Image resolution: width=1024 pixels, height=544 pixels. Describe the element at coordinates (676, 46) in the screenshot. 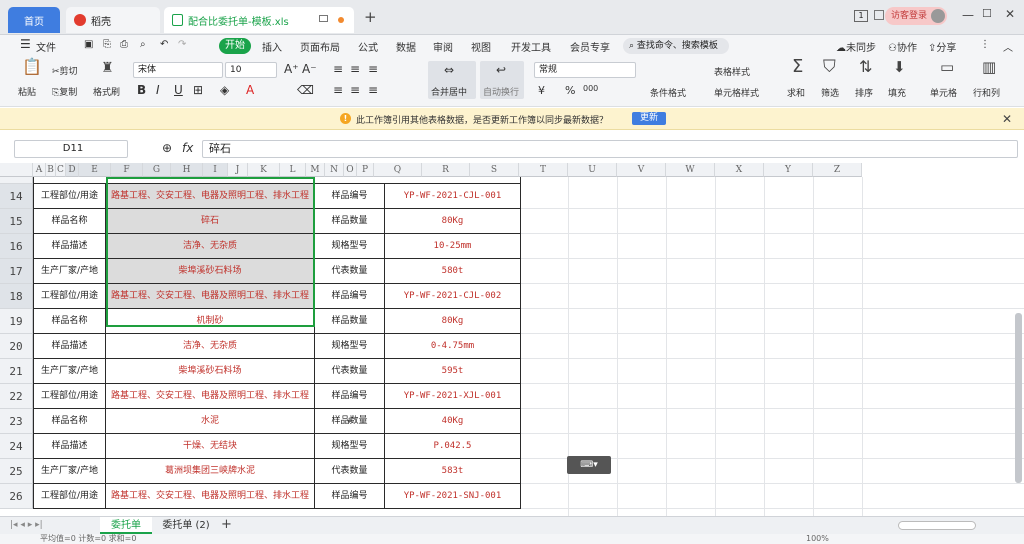

I see `search-box: ⌕ 查找命令、搜索模板` at that location.